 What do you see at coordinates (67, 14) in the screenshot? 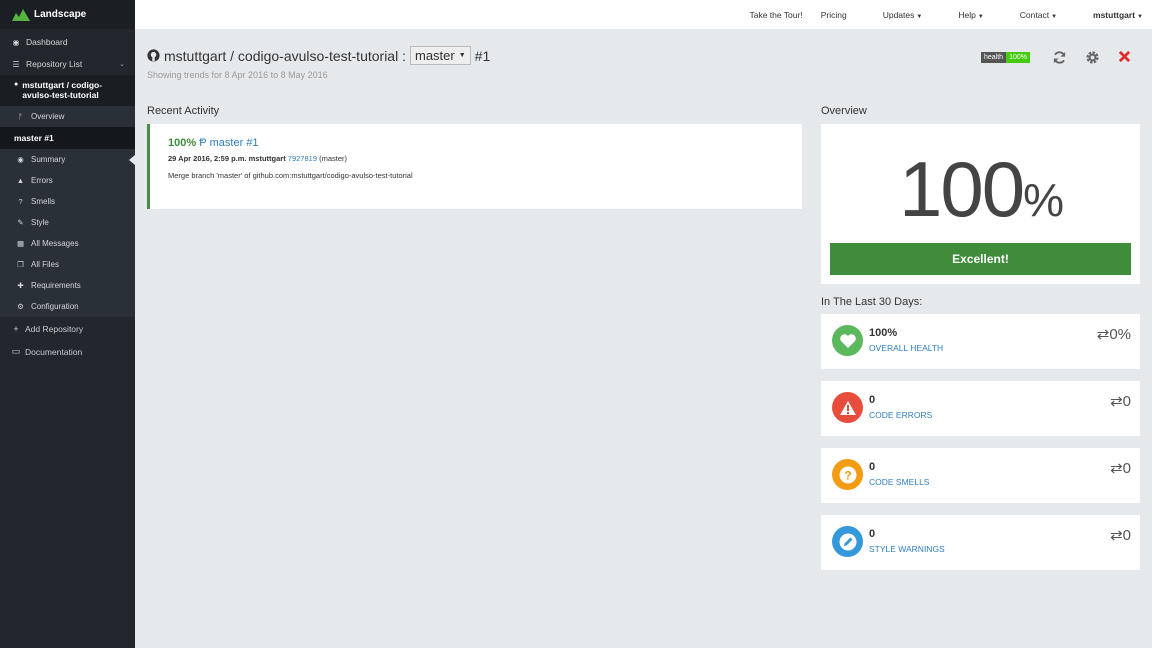
I see `brand: Landscape` at bounding box center [67, 14].